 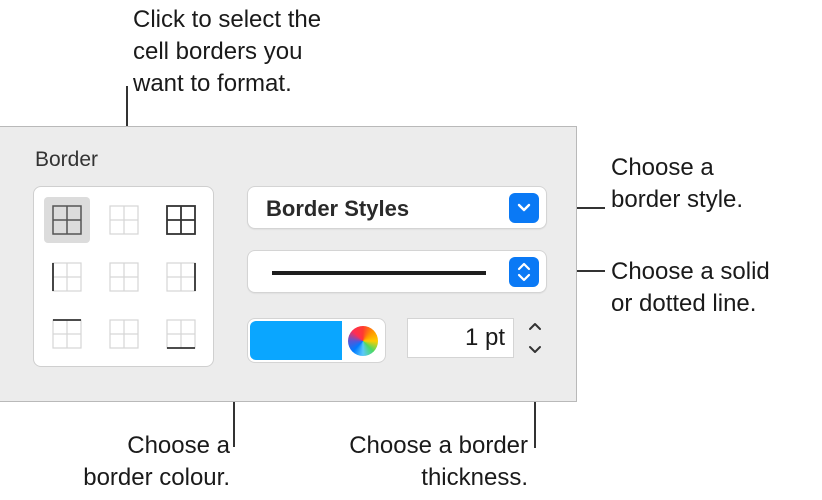 I want to click on line-style-popup, so click(x=397, y=271).